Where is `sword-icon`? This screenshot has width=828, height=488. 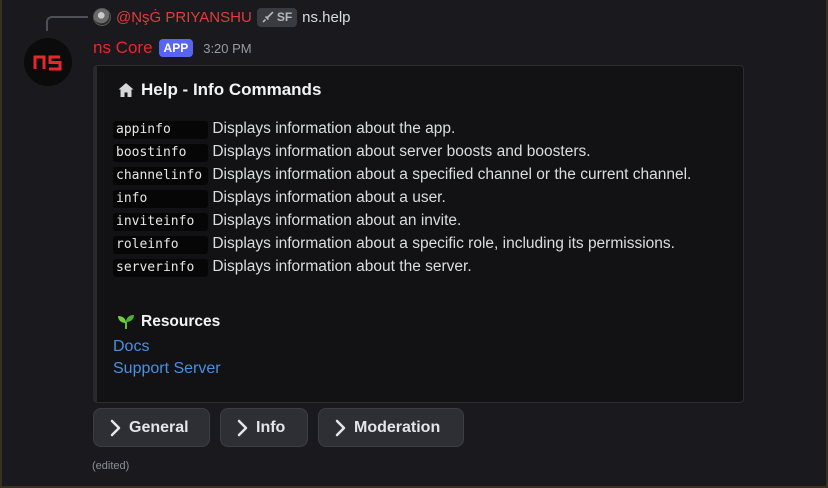
sword-icon is located at coordinates (268, 17).